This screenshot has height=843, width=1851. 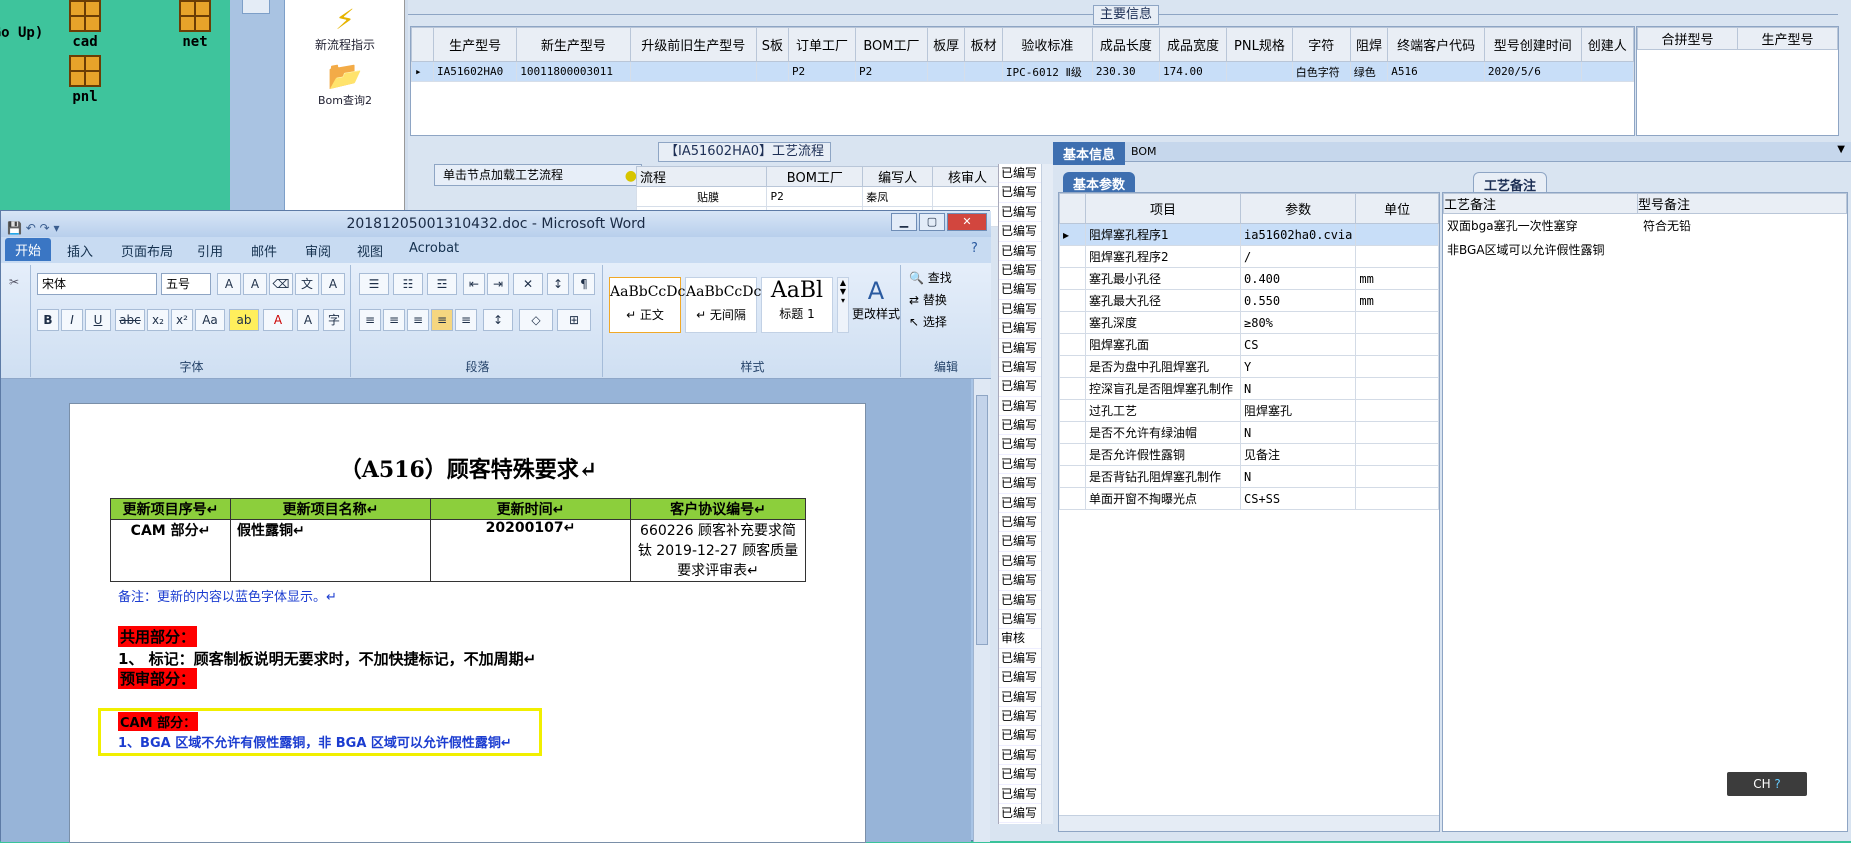 What do you see at coordinates (182, 320) in the screenshot?
I see `superscript-button: x²` at bounding box center [182, 320].